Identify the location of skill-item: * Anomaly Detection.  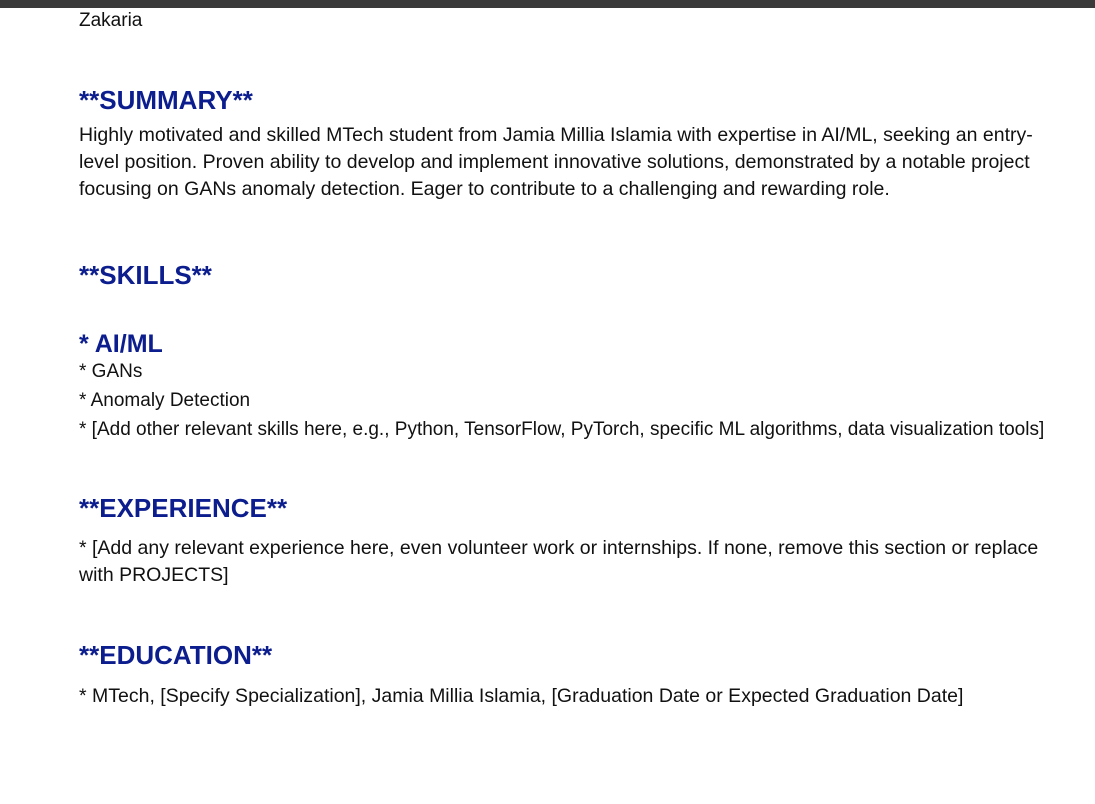
(165, 400).